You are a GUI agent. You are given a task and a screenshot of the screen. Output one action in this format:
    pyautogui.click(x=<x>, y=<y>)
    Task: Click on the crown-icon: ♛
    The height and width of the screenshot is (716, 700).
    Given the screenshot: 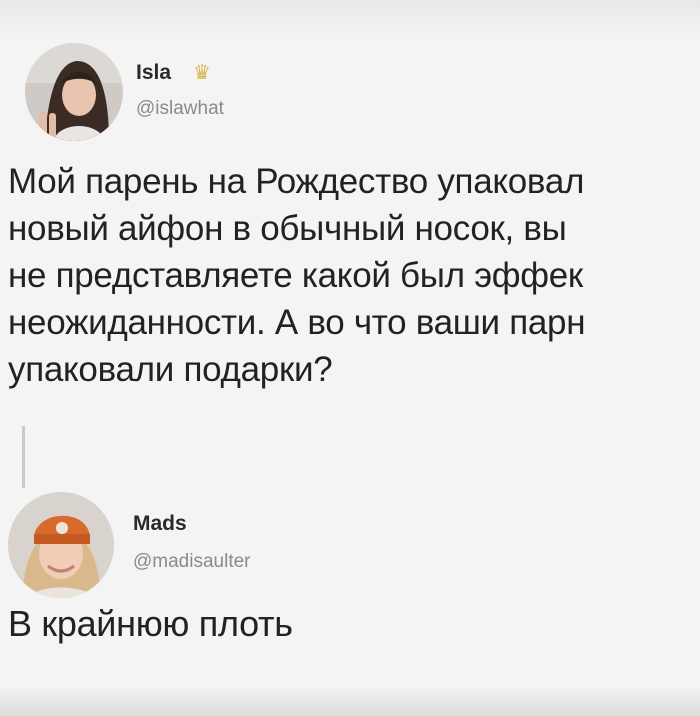 What is the action you would take?
    pyautogui.click(x=202, y=73)
    